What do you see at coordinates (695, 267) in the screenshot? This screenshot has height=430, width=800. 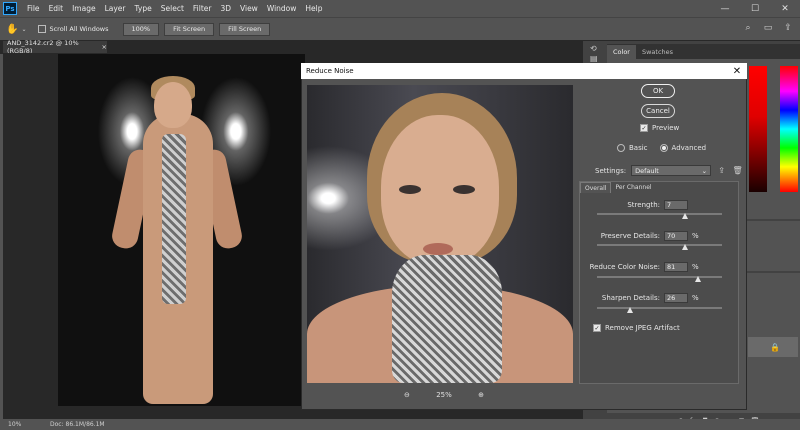 I see `reduce-color-noise-unit: %` at bounding box center [695, 267].